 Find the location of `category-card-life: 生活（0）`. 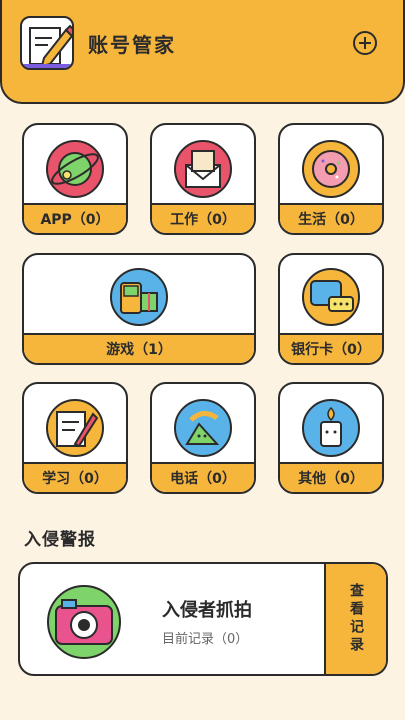

category-card-life: 生活（0） is located at coordinates (331, 179).